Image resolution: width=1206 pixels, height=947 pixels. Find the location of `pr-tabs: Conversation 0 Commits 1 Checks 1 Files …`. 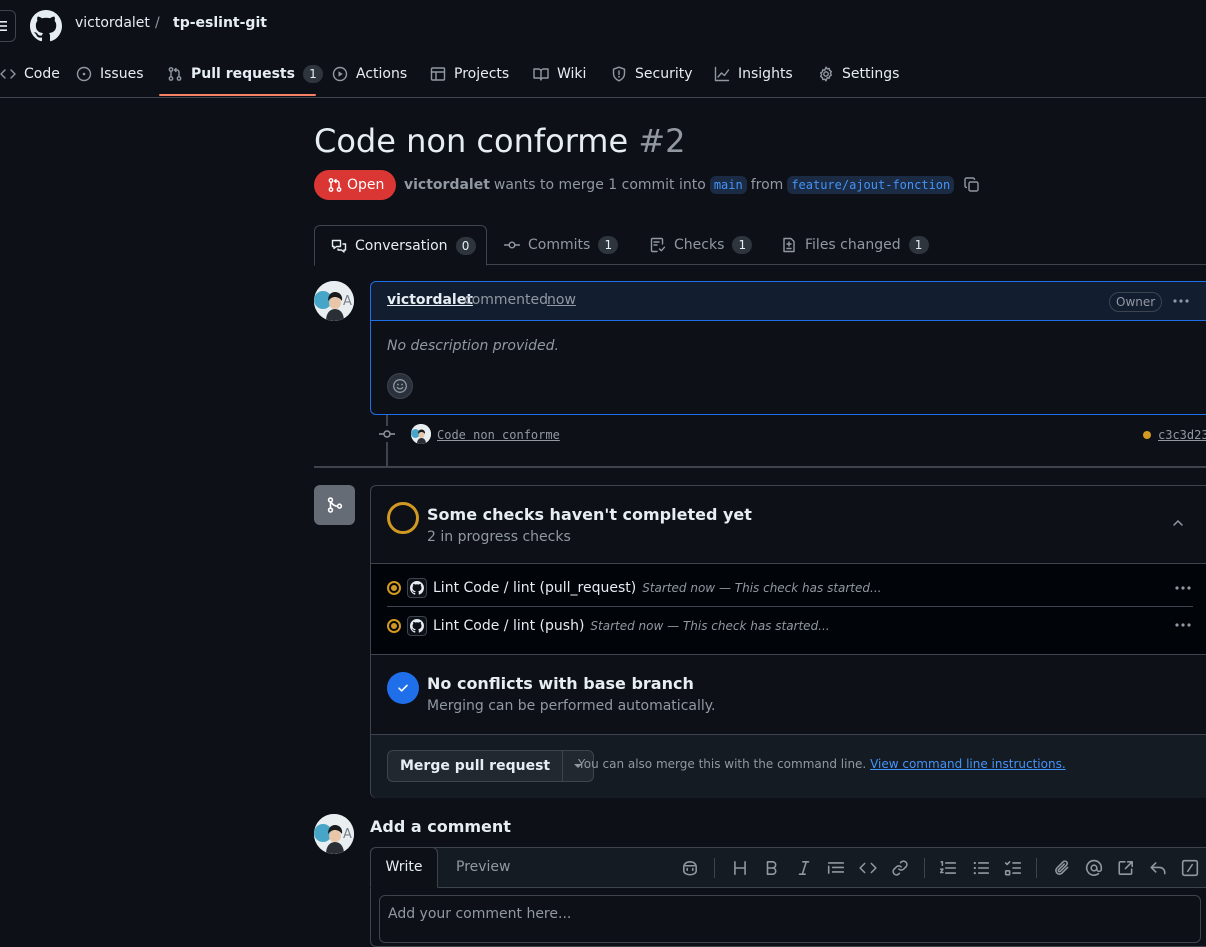

pr-tabs: Conversation 0 Commits 1 Checks 1 Files … is located at coordinates (760, 245).